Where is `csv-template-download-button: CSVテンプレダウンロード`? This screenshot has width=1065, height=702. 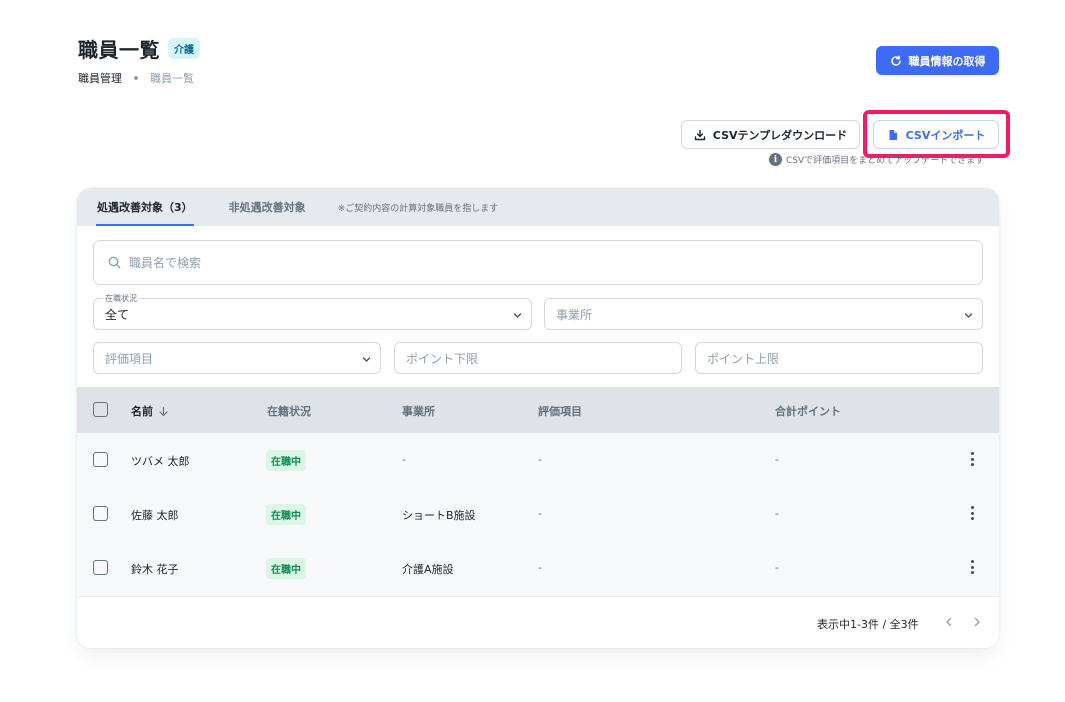 csv-template-download-button: CSVテンプレダウンロード is located at coordinates (770, 134).